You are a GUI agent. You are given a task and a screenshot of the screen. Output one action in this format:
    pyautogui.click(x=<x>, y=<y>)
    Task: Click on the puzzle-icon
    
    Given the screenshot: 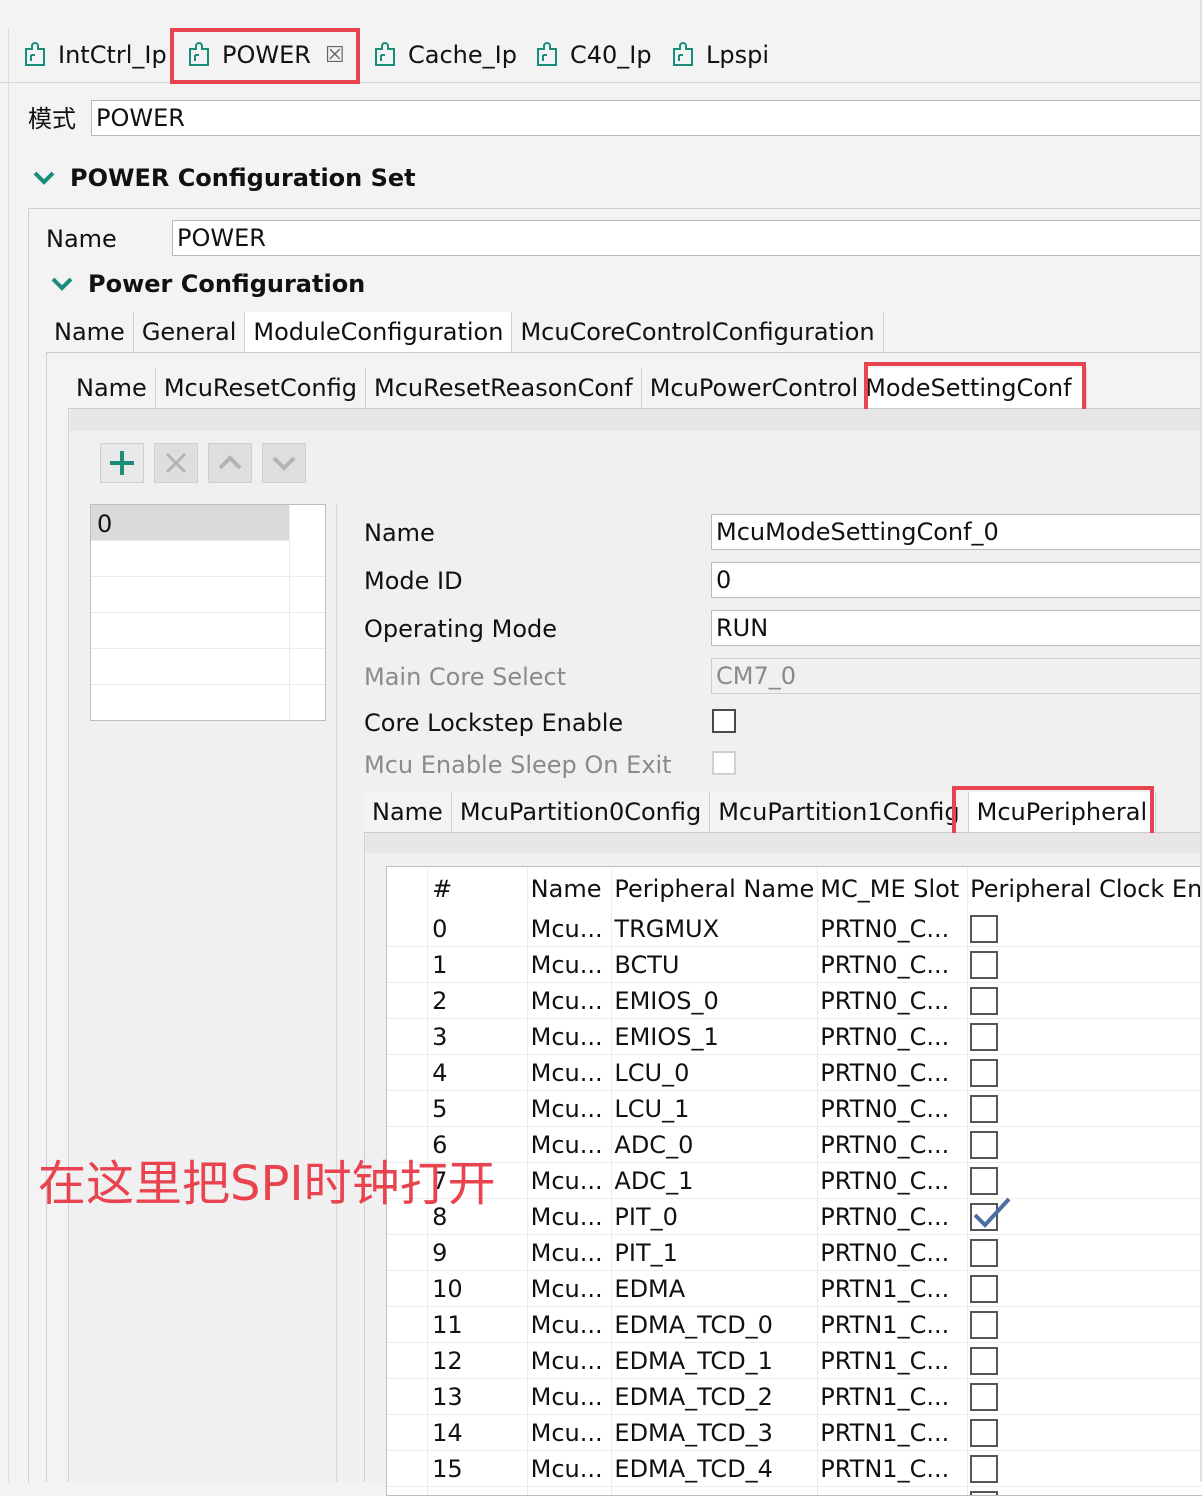 What is the action you would take?
    pyautogui.click(x=35, y=55)
    